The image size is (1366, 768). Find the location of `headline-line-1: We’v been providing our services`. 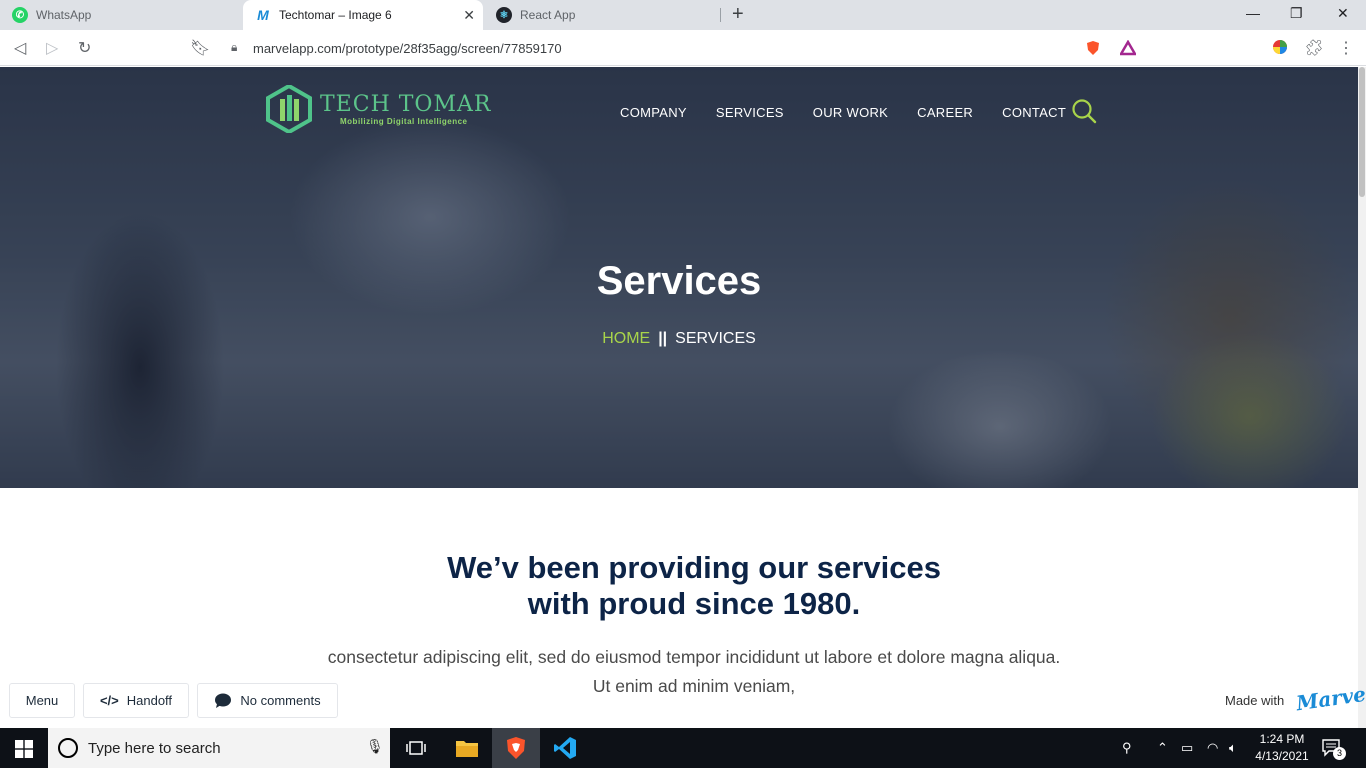

headline-line-1: We’v been providing our services is located at coordinates (694, 567).